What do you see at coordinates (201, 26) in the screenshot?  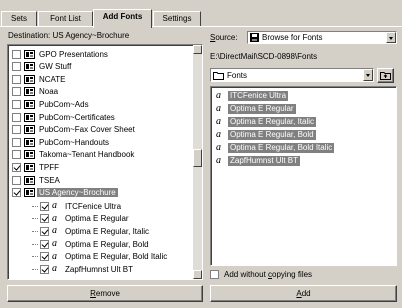 I see `tab-divider` at bounding box center [201, 26].